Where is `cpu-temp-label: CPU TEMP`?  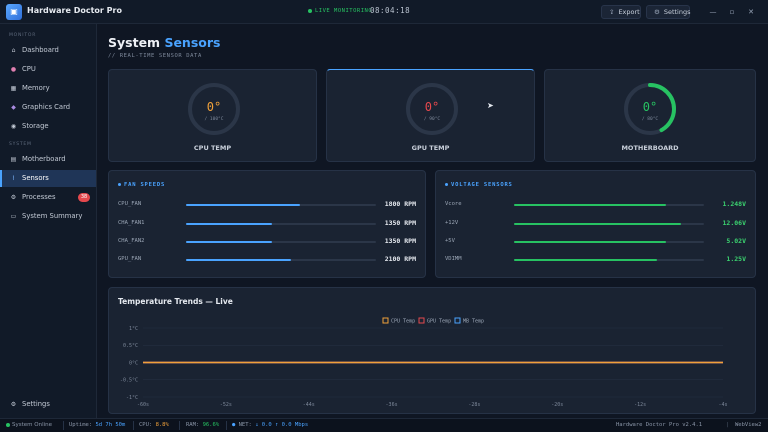
cpu-temp-label: CPU TEMP is located at coordinates (212, 148).